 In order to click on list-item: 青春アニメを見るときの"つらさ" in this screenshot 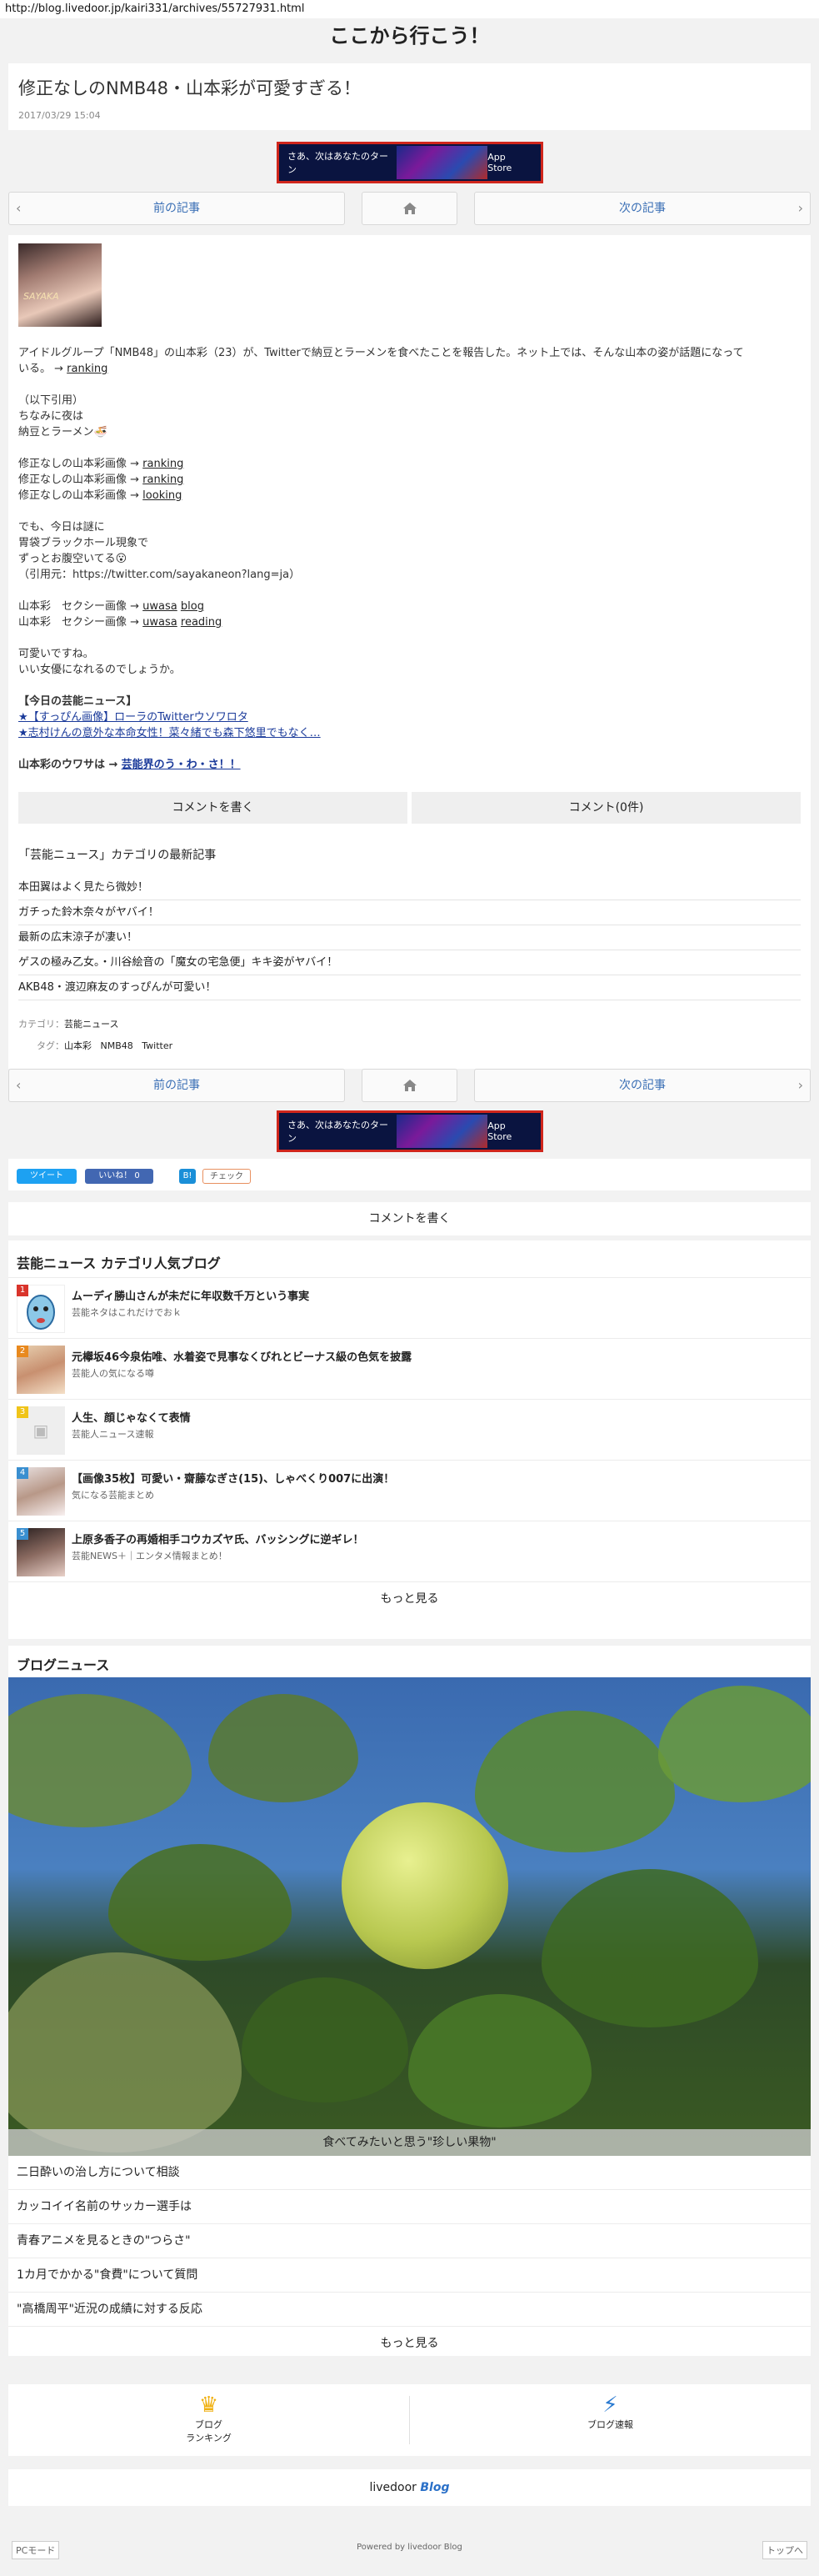, I will do `click(409, 2241)`.